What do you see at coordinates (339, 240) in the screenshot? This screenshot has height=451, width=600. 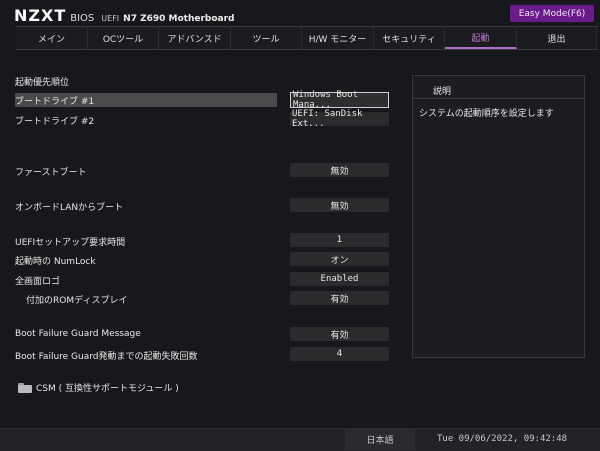 I see `uefi-setup-timeout-input: 1` at bounding box center [339, 240].